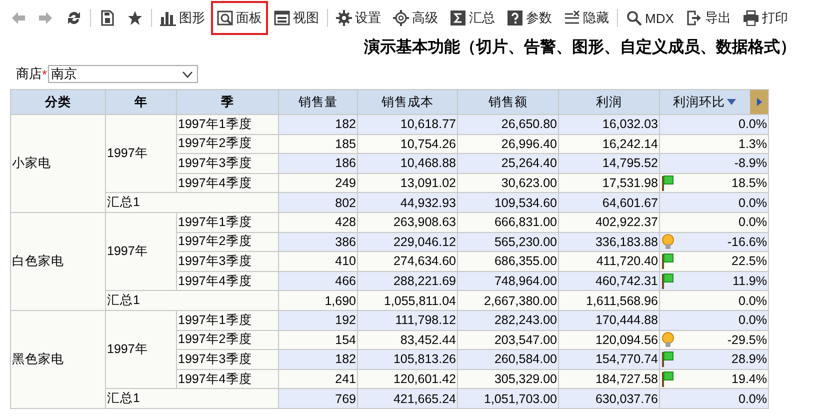 This screenshot has height=418, width=818. Describe the element at coordinates (609, 144) in the screenshot. I see `table-cell: 16,242.14` at that location.